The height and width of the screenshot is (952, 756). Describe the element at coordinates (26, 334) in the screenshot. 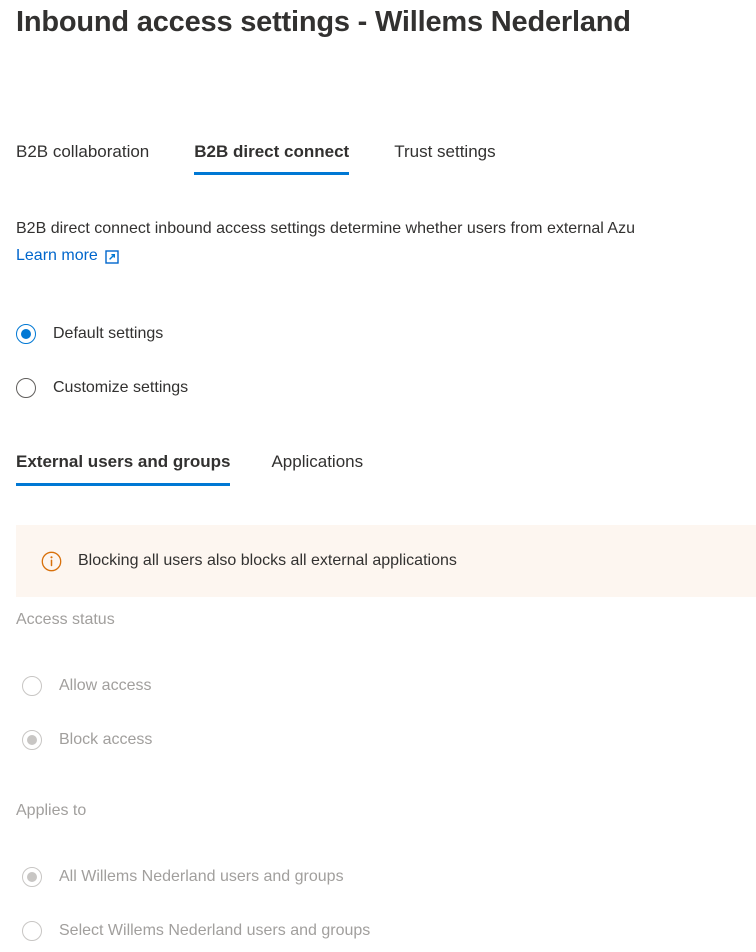

I see `radio-default-settings-mark` at that location.